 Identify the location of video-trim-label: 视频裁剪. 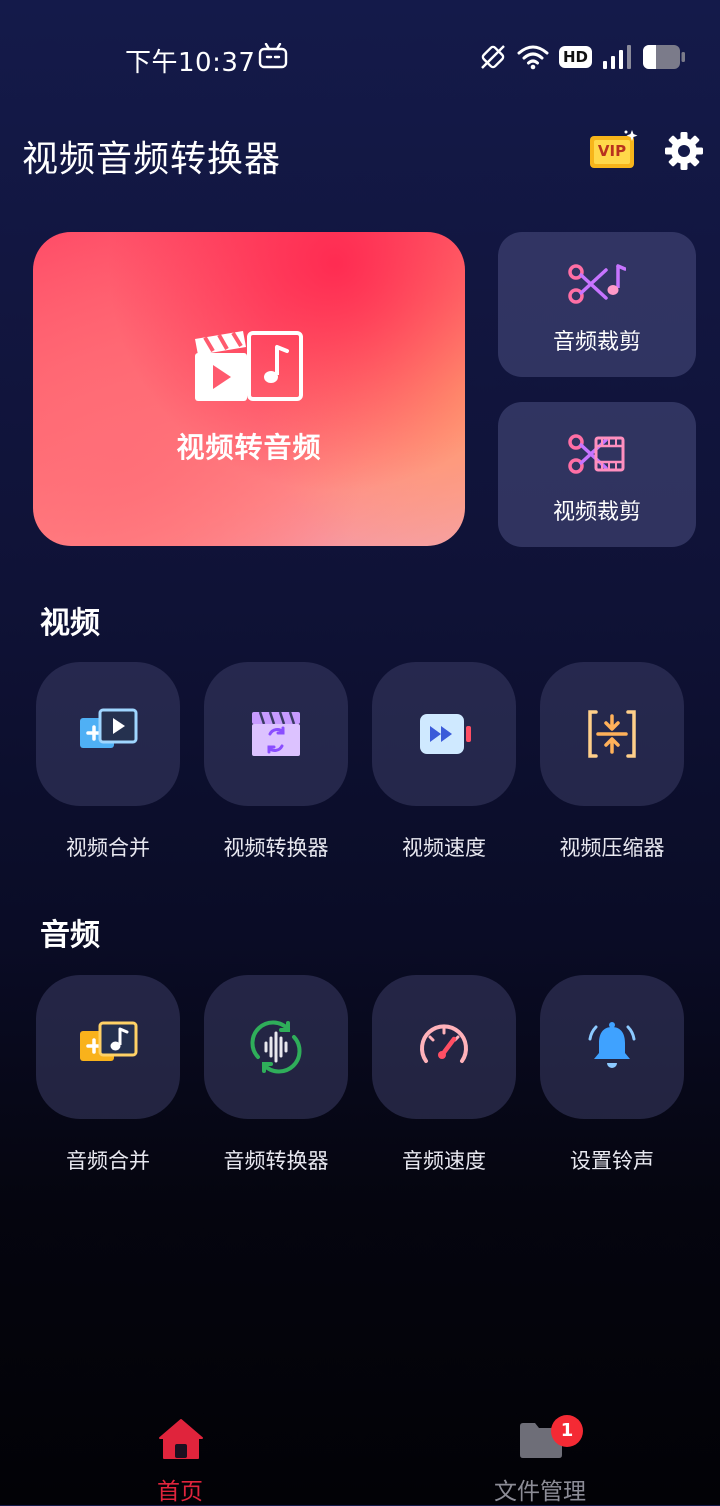
(596, 512).